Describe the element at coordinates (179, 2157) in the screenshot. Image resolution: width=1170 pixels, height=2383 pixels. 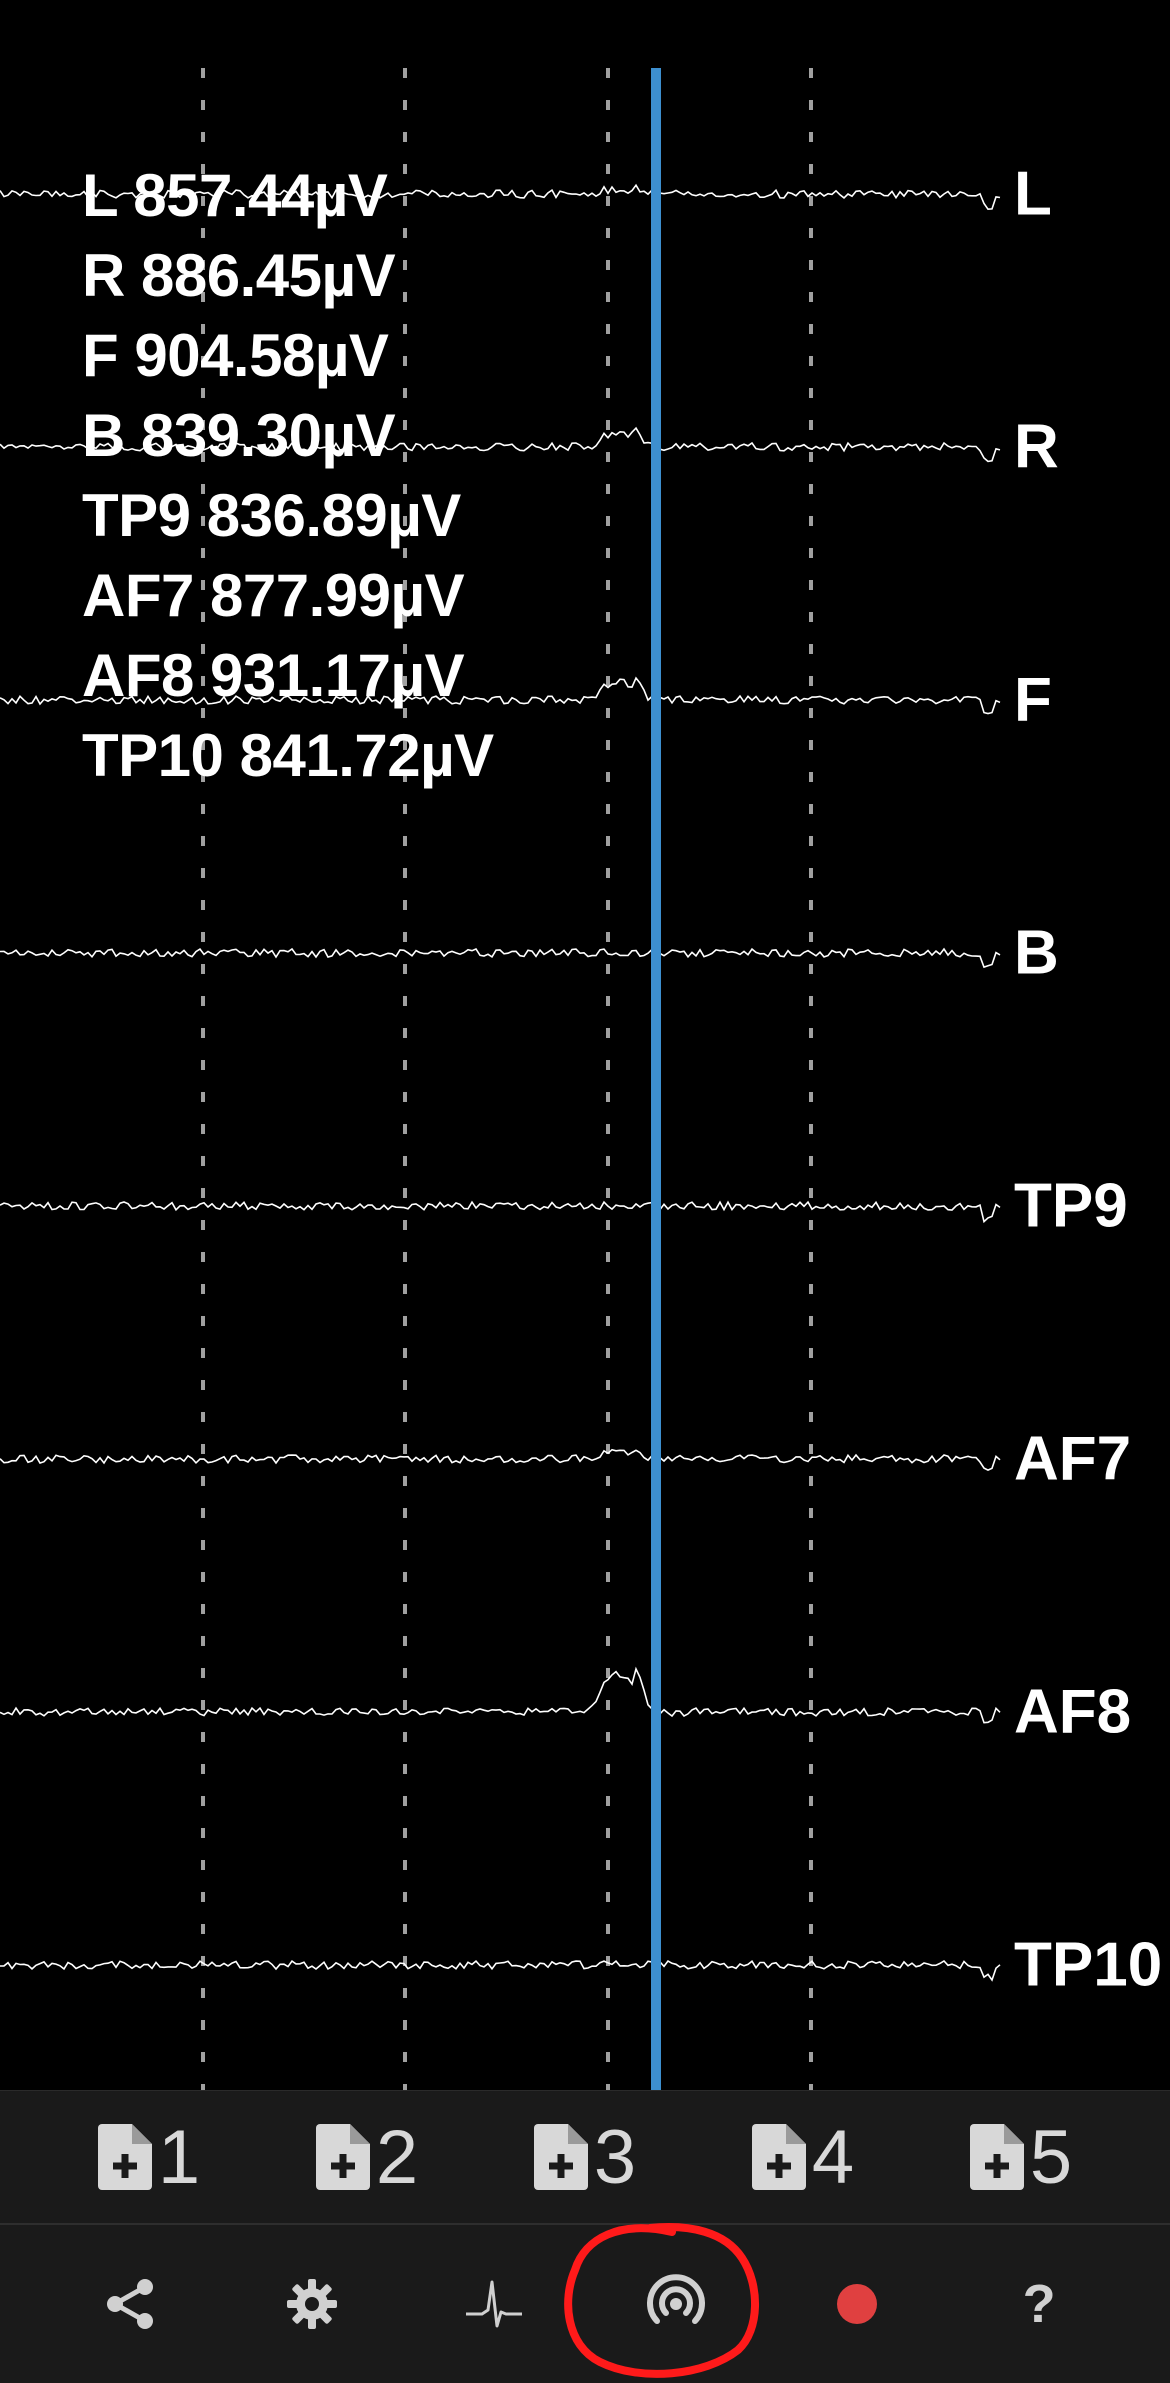
I see `file-slot-1-label: 1` at that location.